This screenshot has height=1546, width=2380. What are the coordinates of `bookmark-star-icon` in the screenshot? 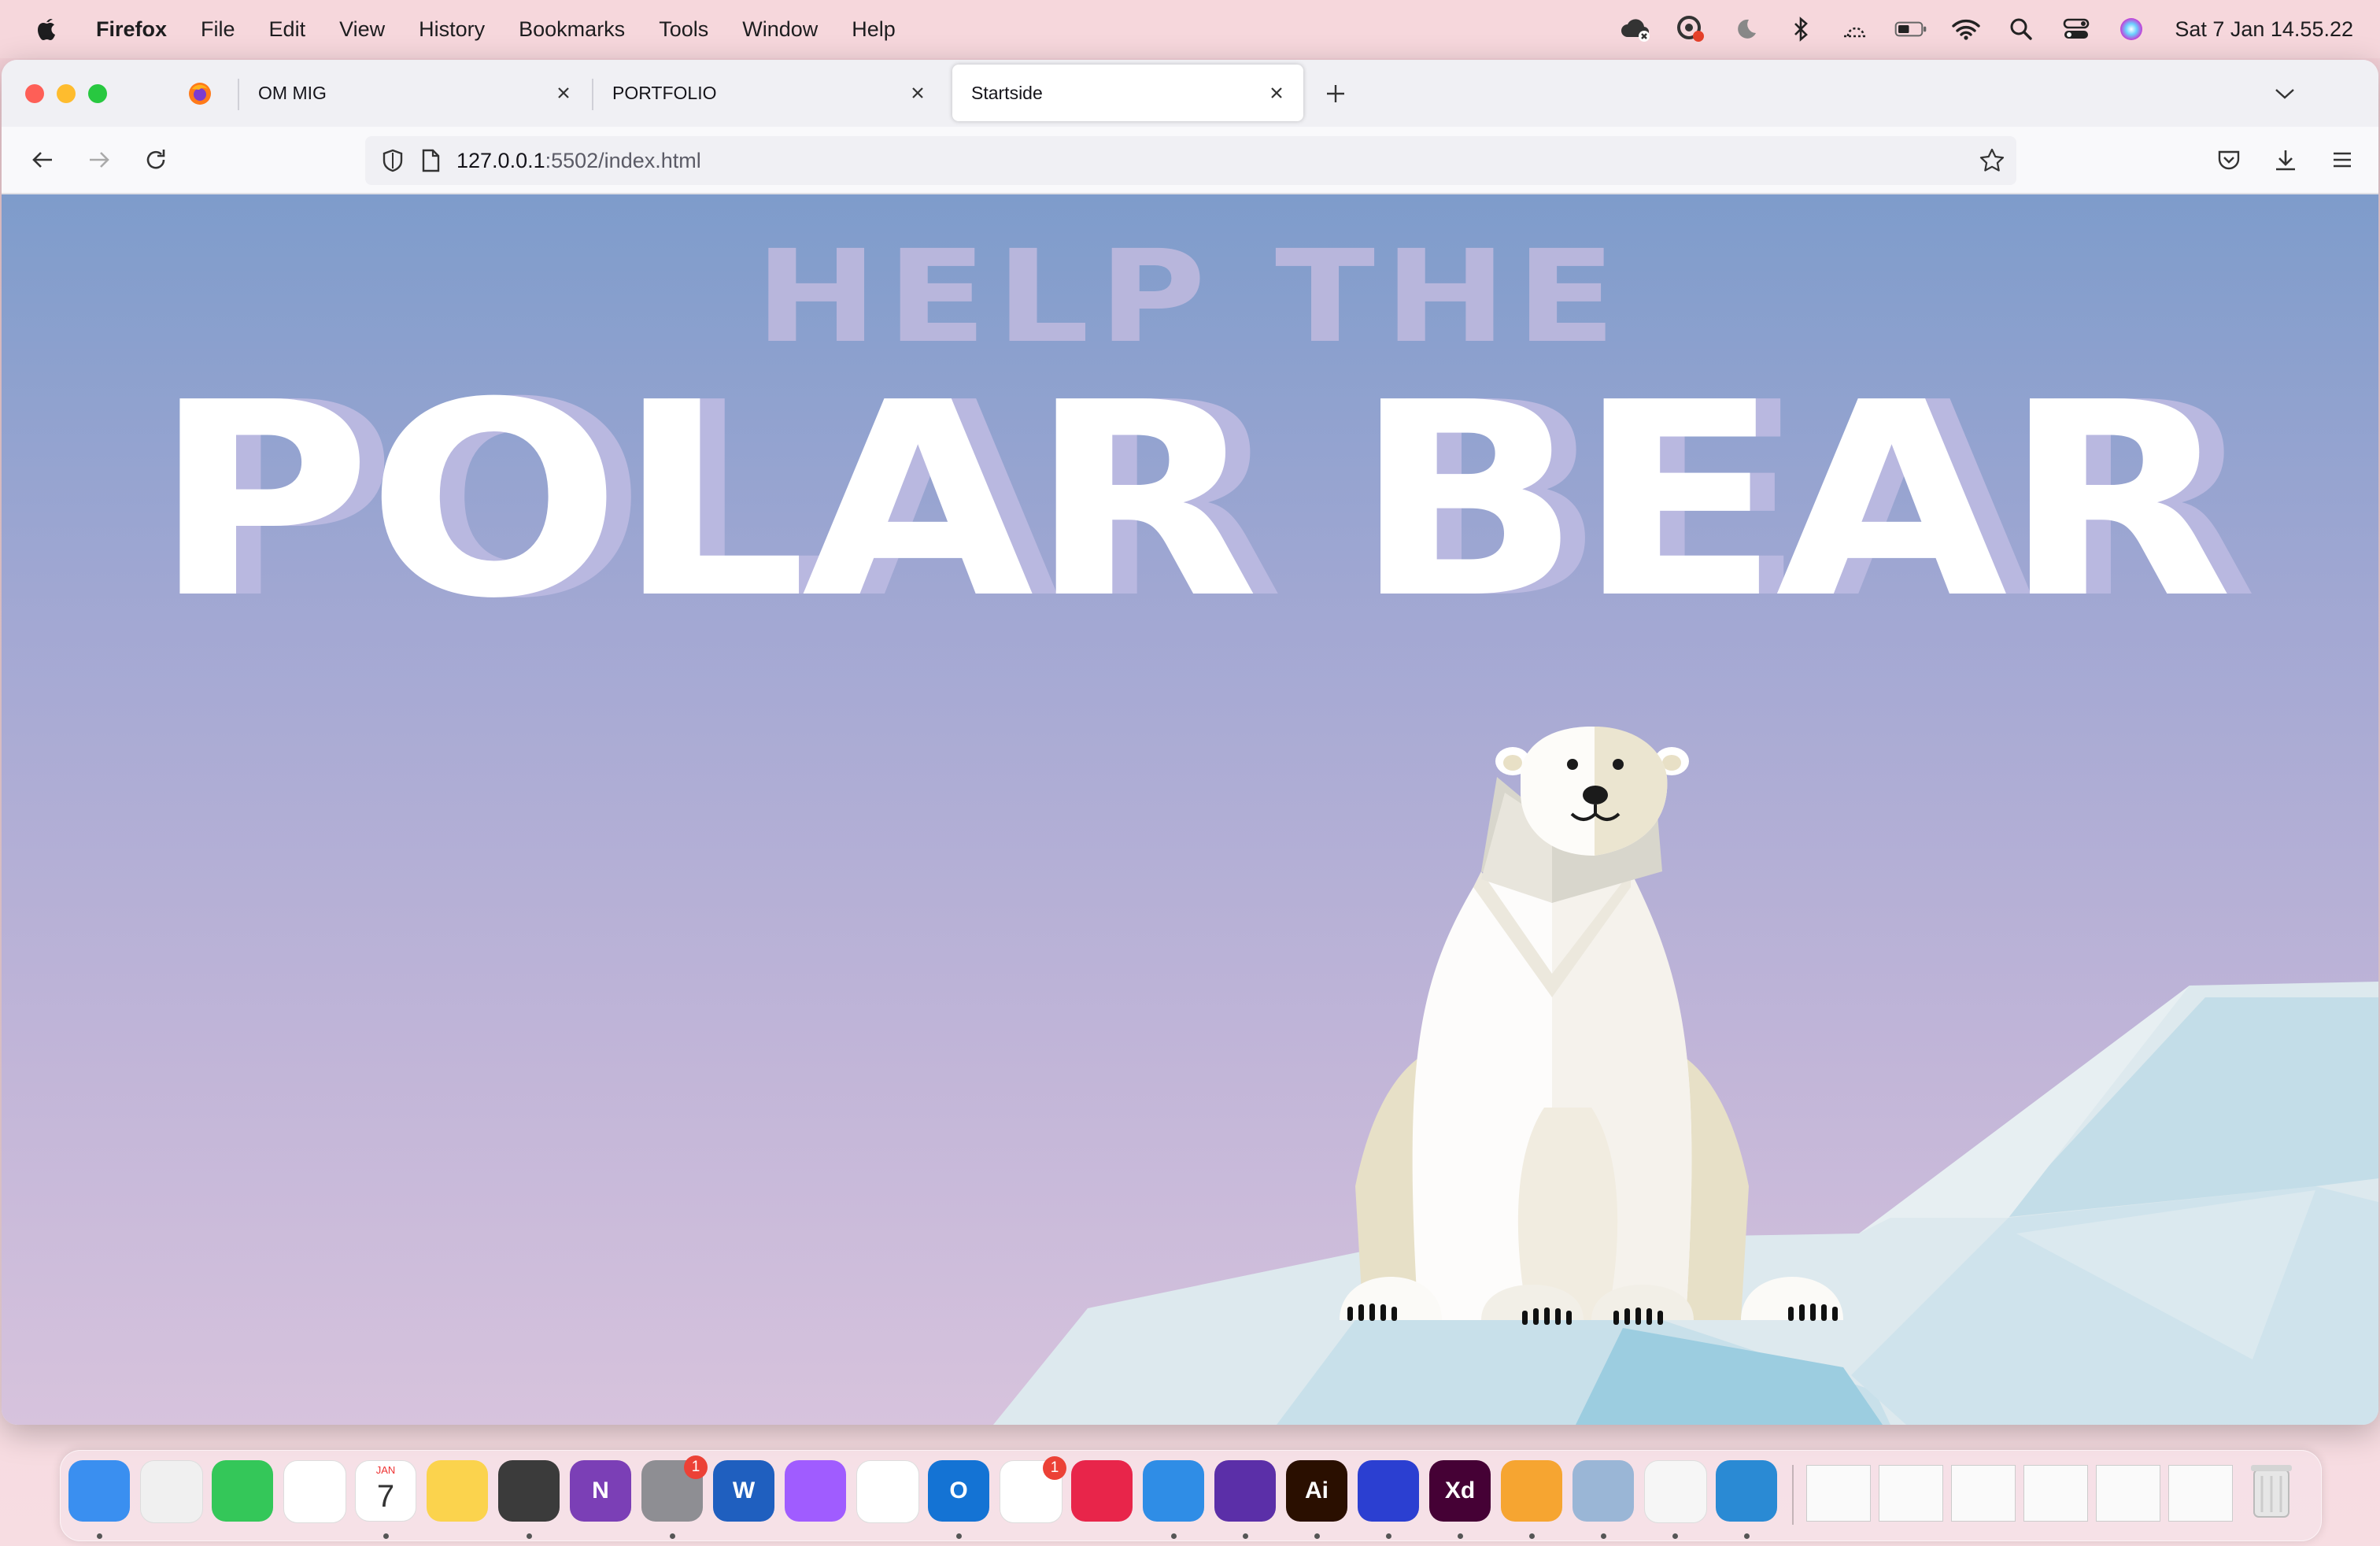 It's located at (1992, 160).